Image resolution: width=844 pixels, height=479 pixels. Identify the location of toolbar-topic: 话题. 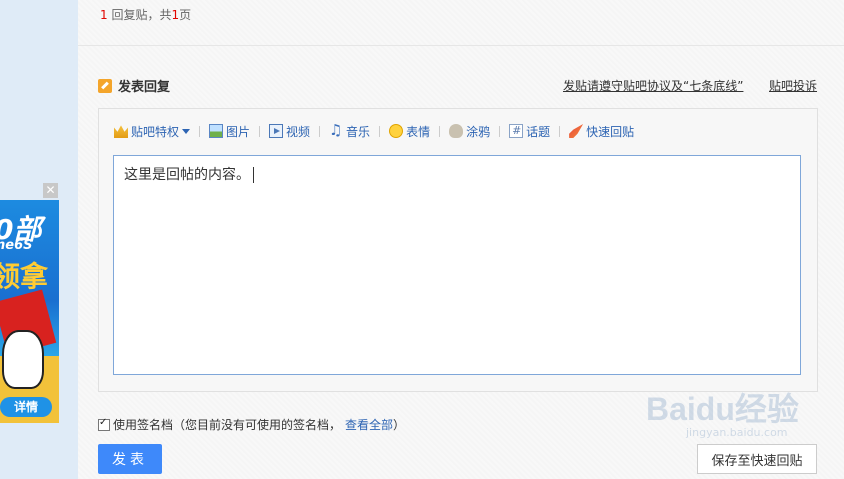
(529, 131).